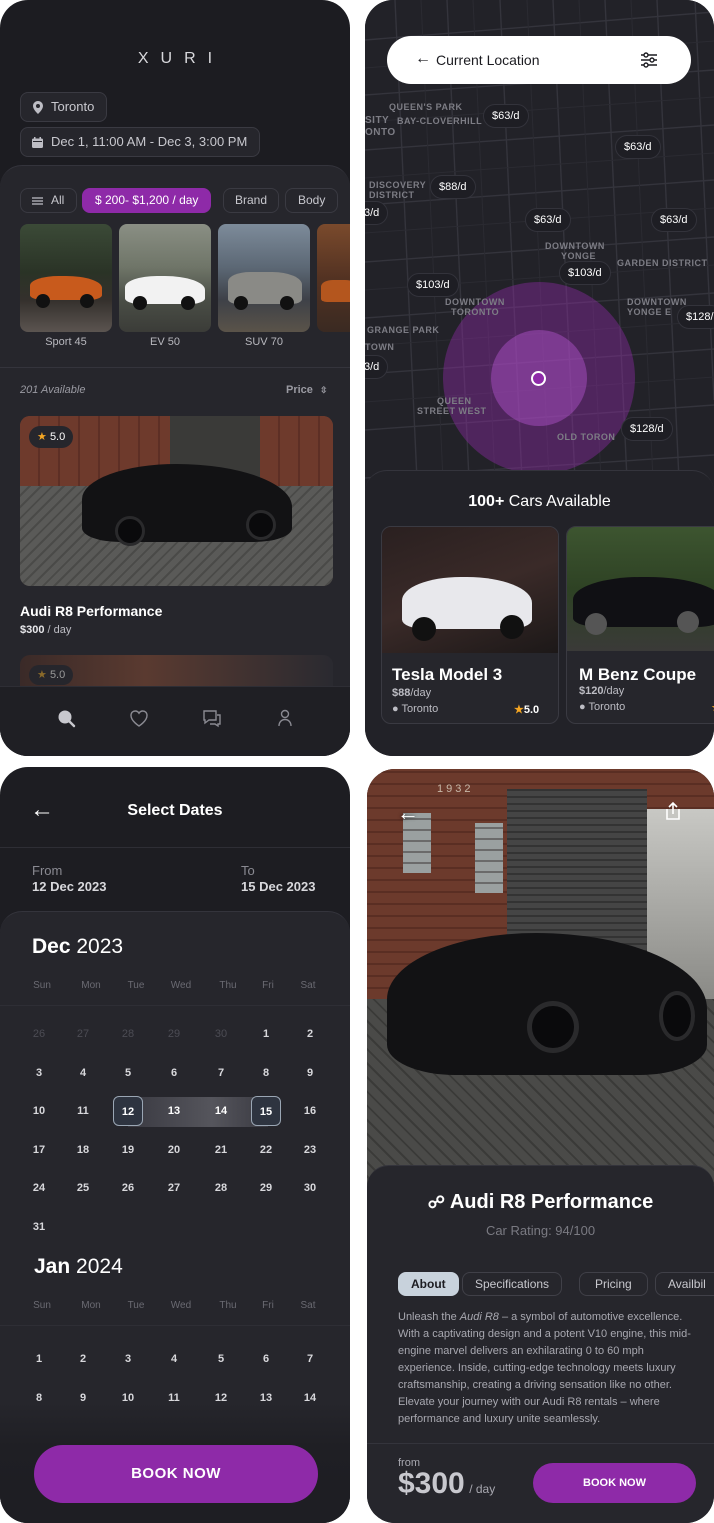 Image resolution: width=714 pixels, height=1523 pixels. I want to click on search-icon, so click(66, 718).